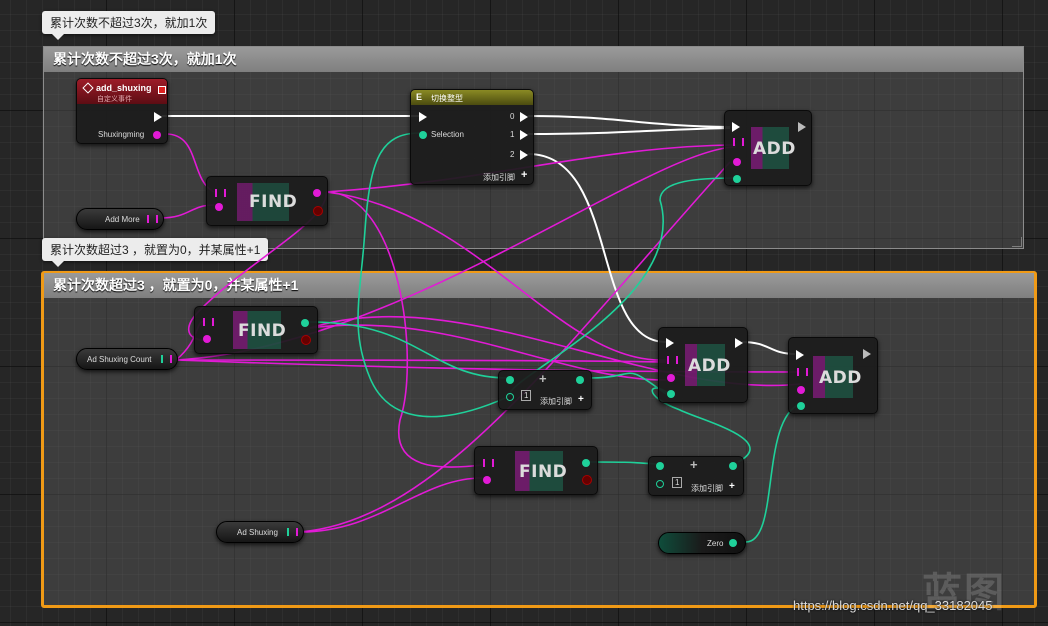 Image resolution: width=1048 pixels, height=626 pixels. Describe the element at coordinates (124, 88) in the screenshot. I see `node-title: add_shuxing` at that location.